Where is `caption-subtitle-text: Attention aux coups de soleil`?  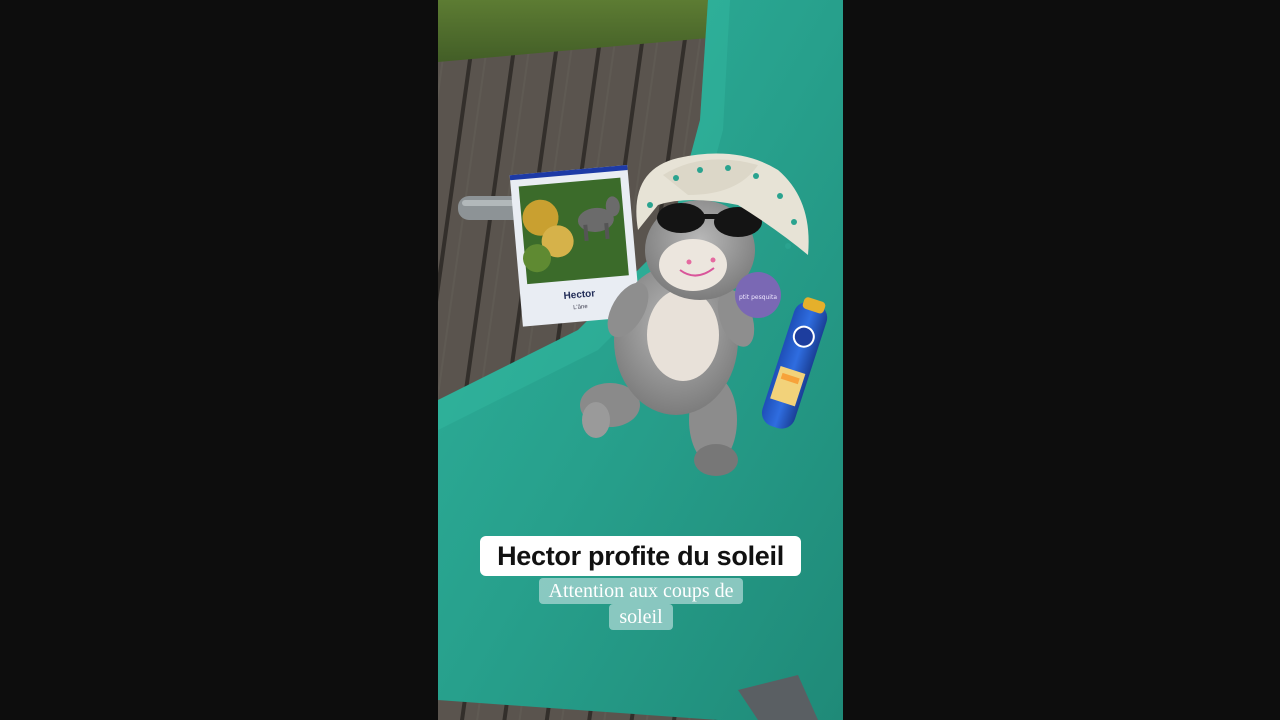
caption-subtitle-text: Attention aux coups de soleil is located at coordinates (641, 604).